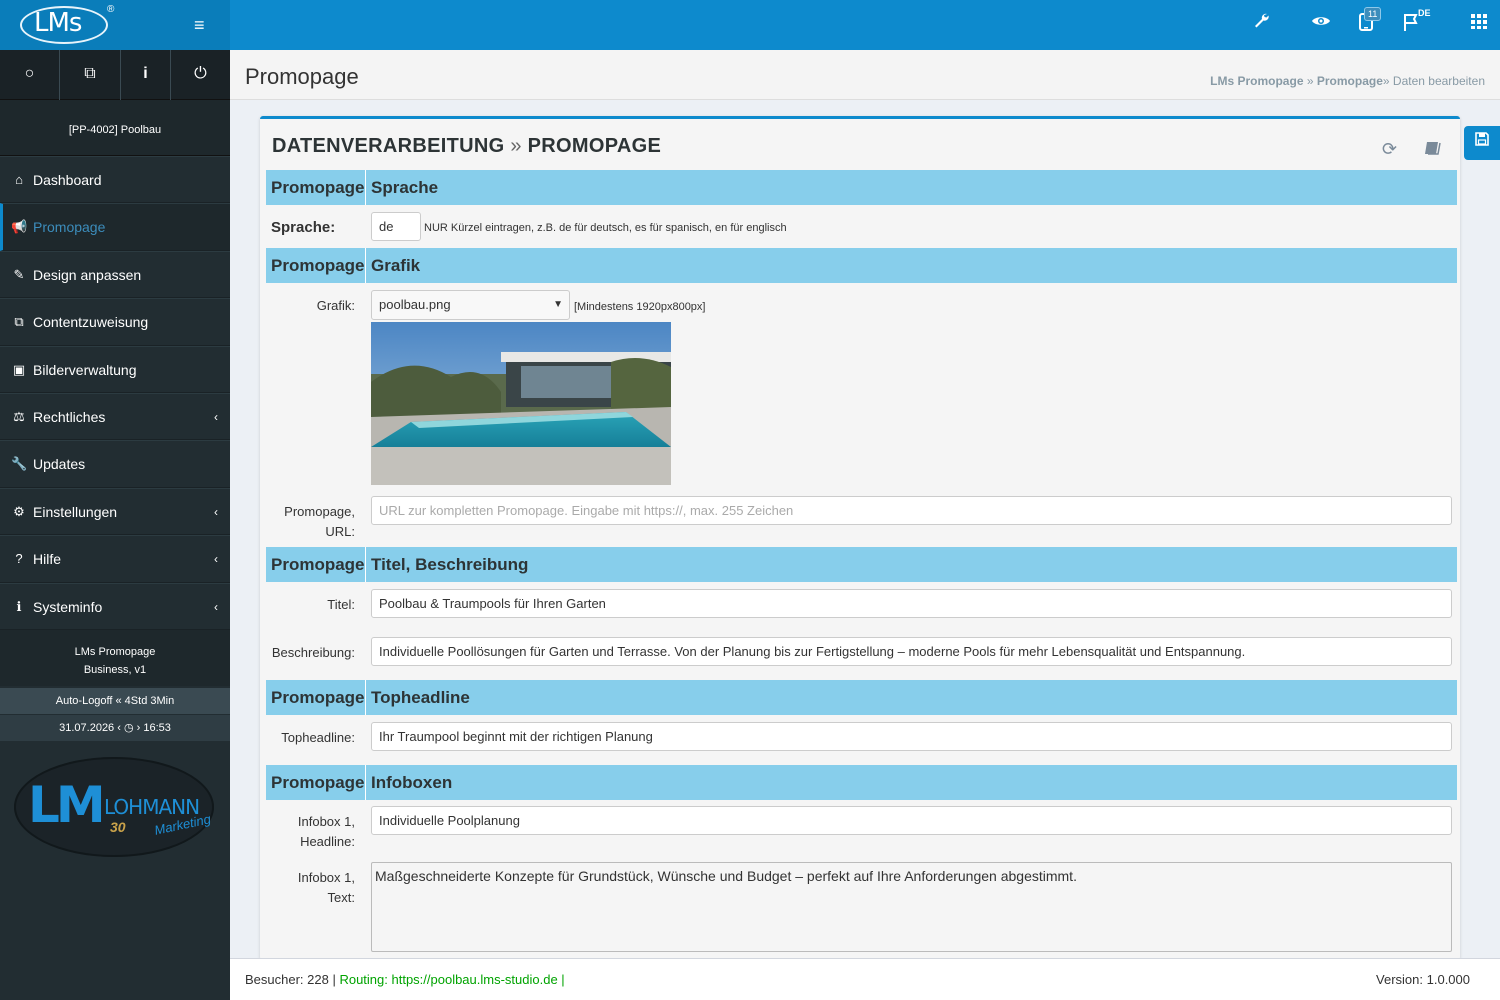 This screenshot has width=1500, height=1000. Describe the element at coordinates (451, 979) in the screenshot. I see `routing-link: Routing: https://poolbau.lms-studio.de |` at that location.